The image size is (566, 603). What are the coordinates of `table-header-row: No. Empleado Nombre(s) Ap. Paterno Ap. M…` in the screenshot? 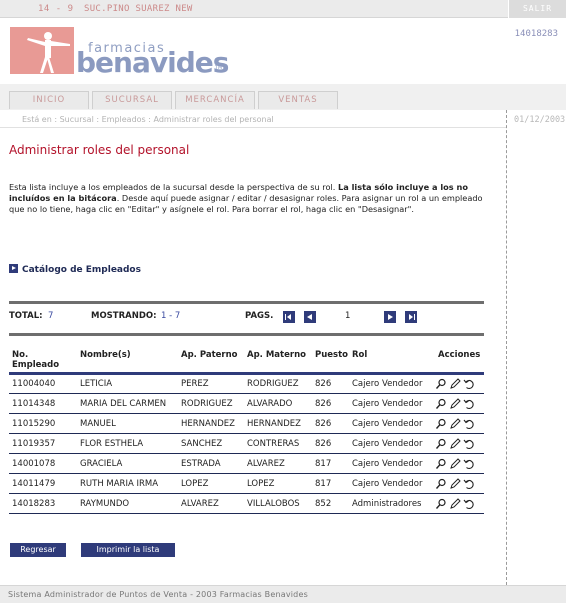 It's located at (246, 362).